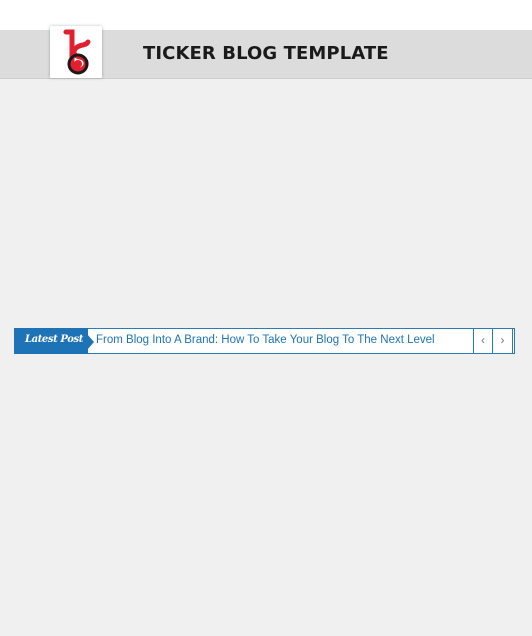 This screenshot has width=532, height=636. I want to click on site-logo, so click(76, 52).